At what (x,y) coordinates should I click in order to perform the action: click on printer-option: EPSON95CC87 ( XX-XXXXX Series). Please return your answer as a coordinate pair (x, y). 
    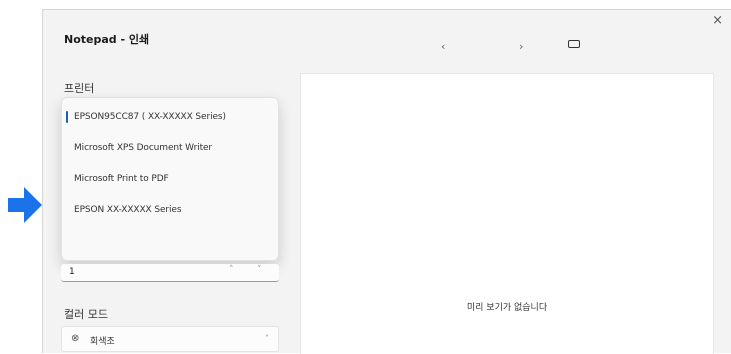
    Looking at the image, I should click on (150, 117).